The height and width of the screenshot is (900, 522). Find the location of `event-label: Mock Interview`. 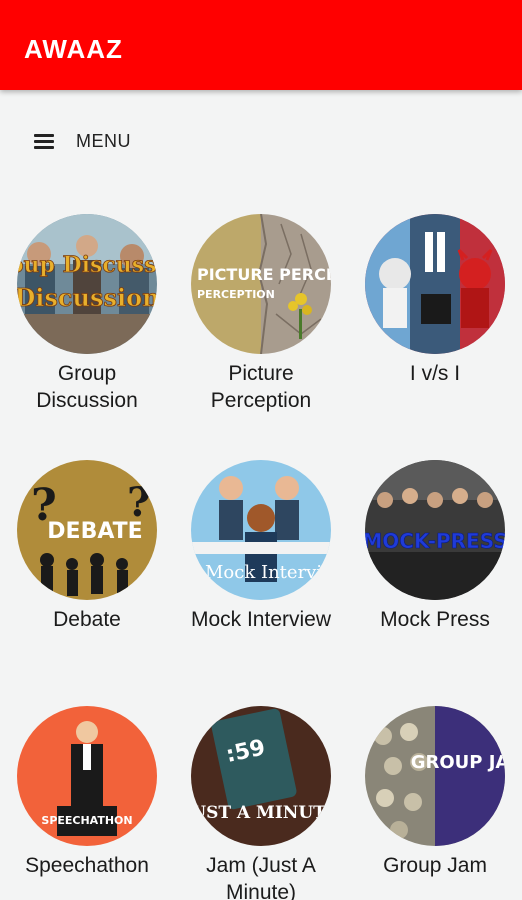

event-label: Mock Interview is located at coordinates (261, 619).